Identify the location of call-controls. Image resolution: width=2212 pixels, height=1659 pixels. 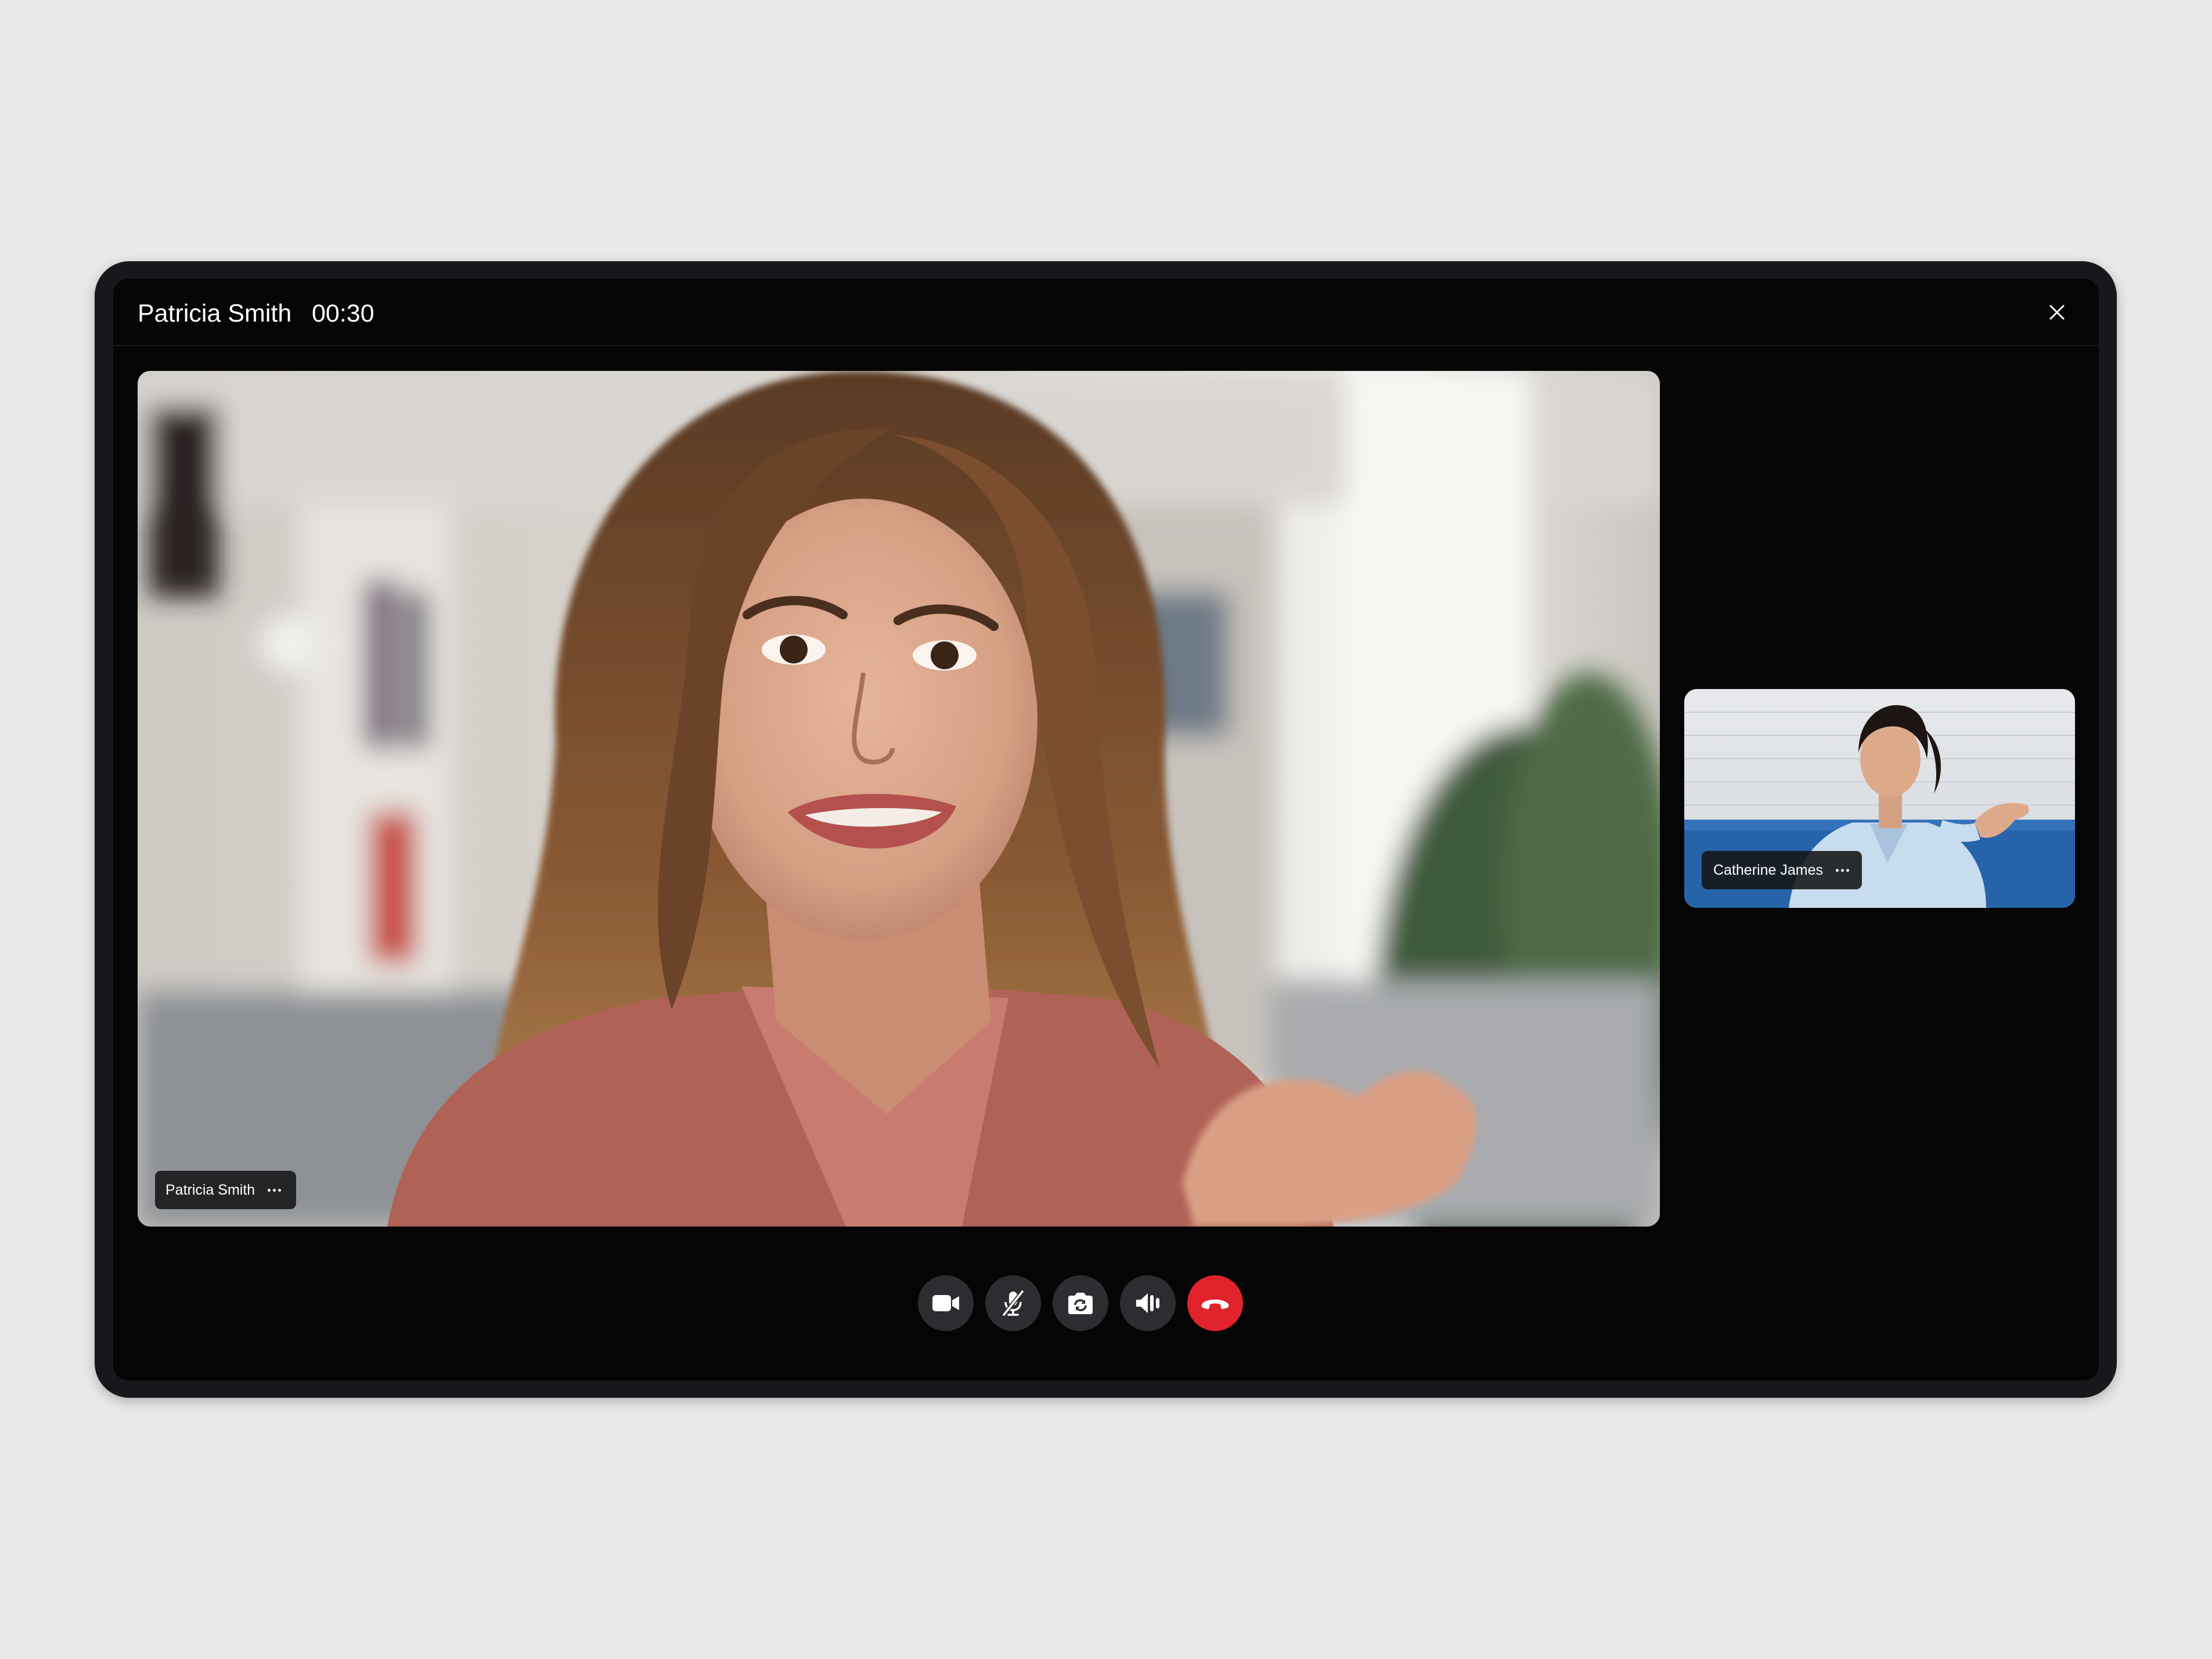
(1080, 1303).